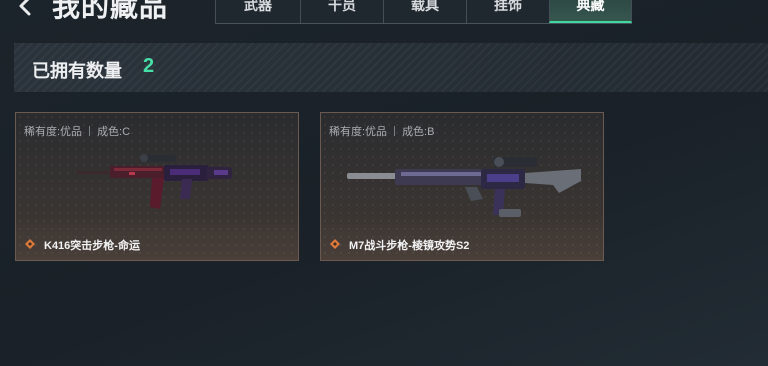 Image resolution: width=768 pixels, height=366 pixels. What do you see at coordinates (257, 11) in the screenshot?
I see `tab-weapons: 武器` at bounding box center [257, 11].